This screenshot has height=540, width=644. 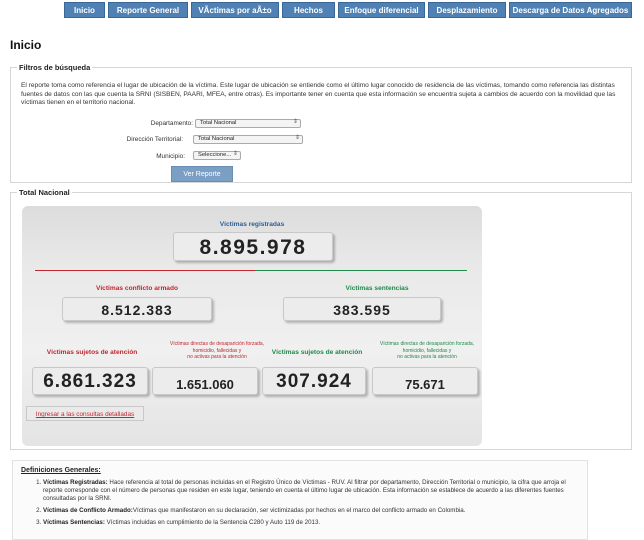 What do you see at coordinates (170, 156) in the screenshot?
I see `municipio-label: Municipio:` at bounding box center [170, 156].